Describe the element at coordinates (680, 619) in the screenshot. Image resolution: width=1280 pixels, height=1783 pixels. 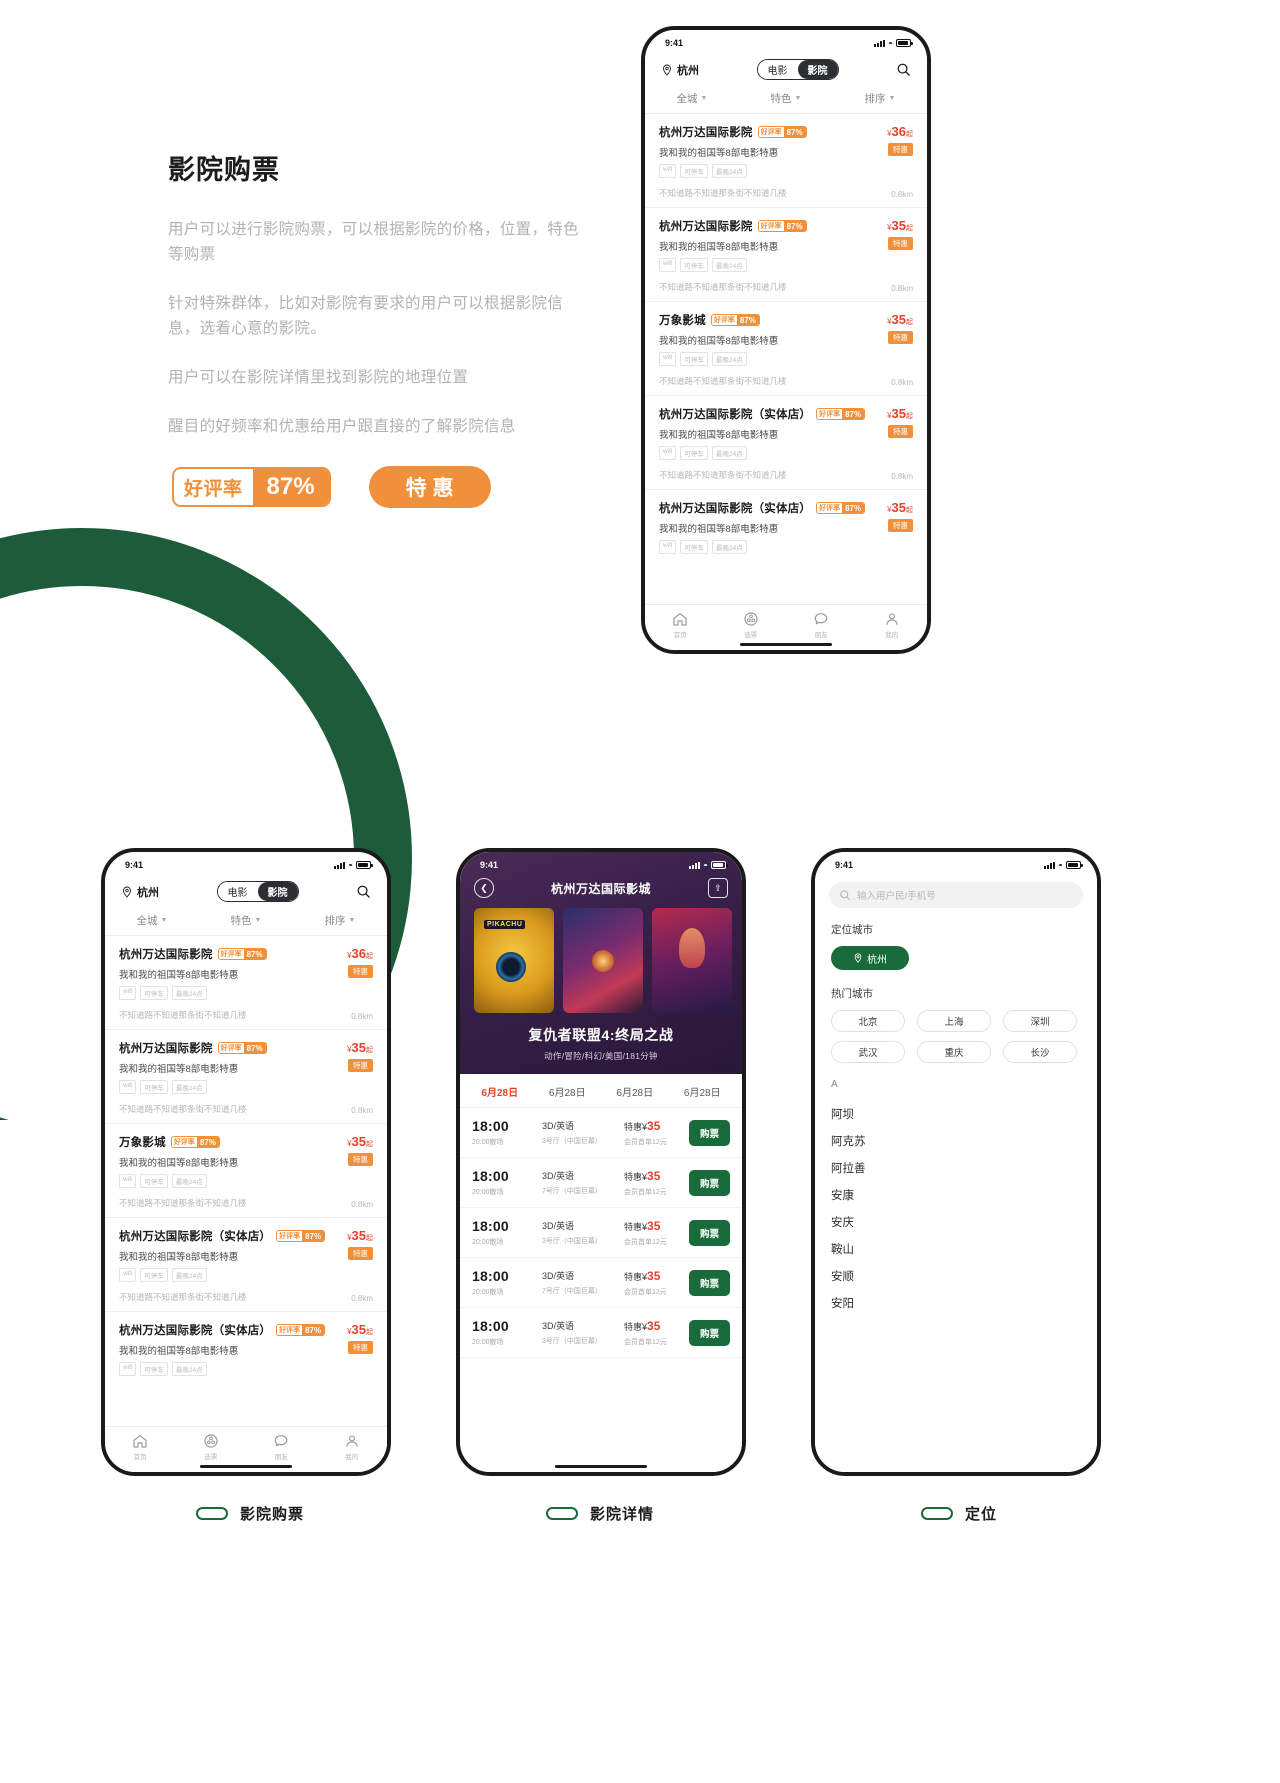
I see `home-icon` at that location.